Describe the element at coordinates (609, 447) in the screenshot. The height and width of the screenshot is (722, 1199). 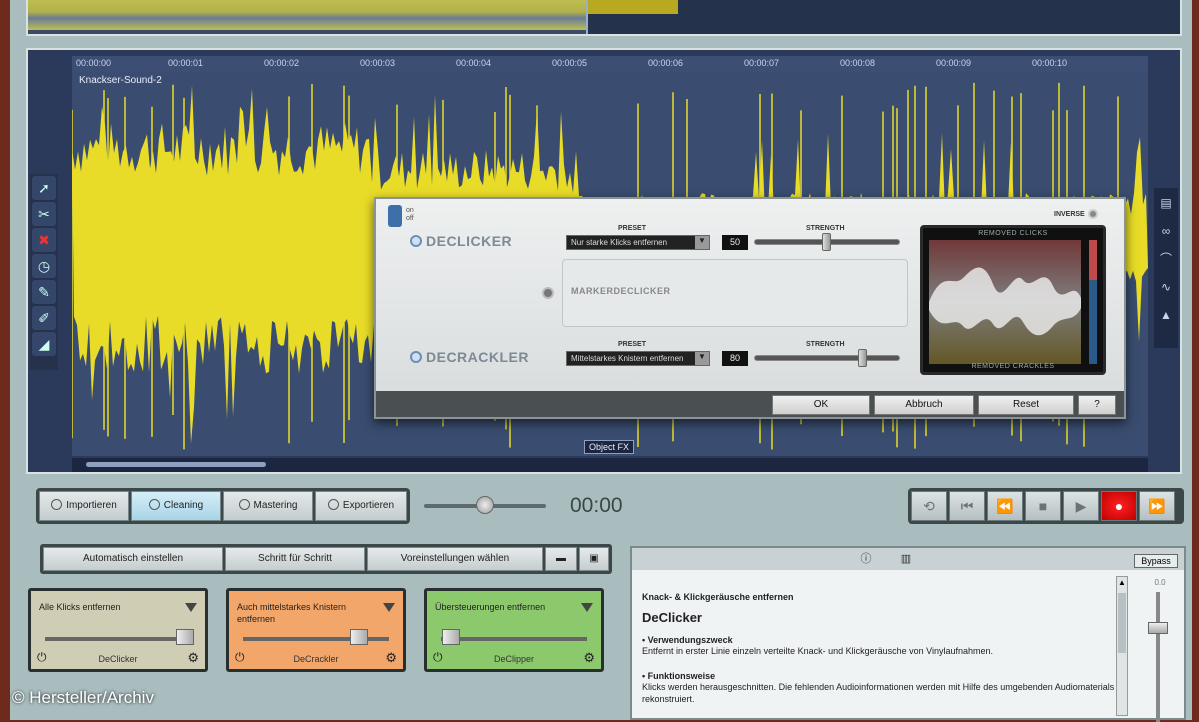
I see `object-fx-button: Object FX` at that location.